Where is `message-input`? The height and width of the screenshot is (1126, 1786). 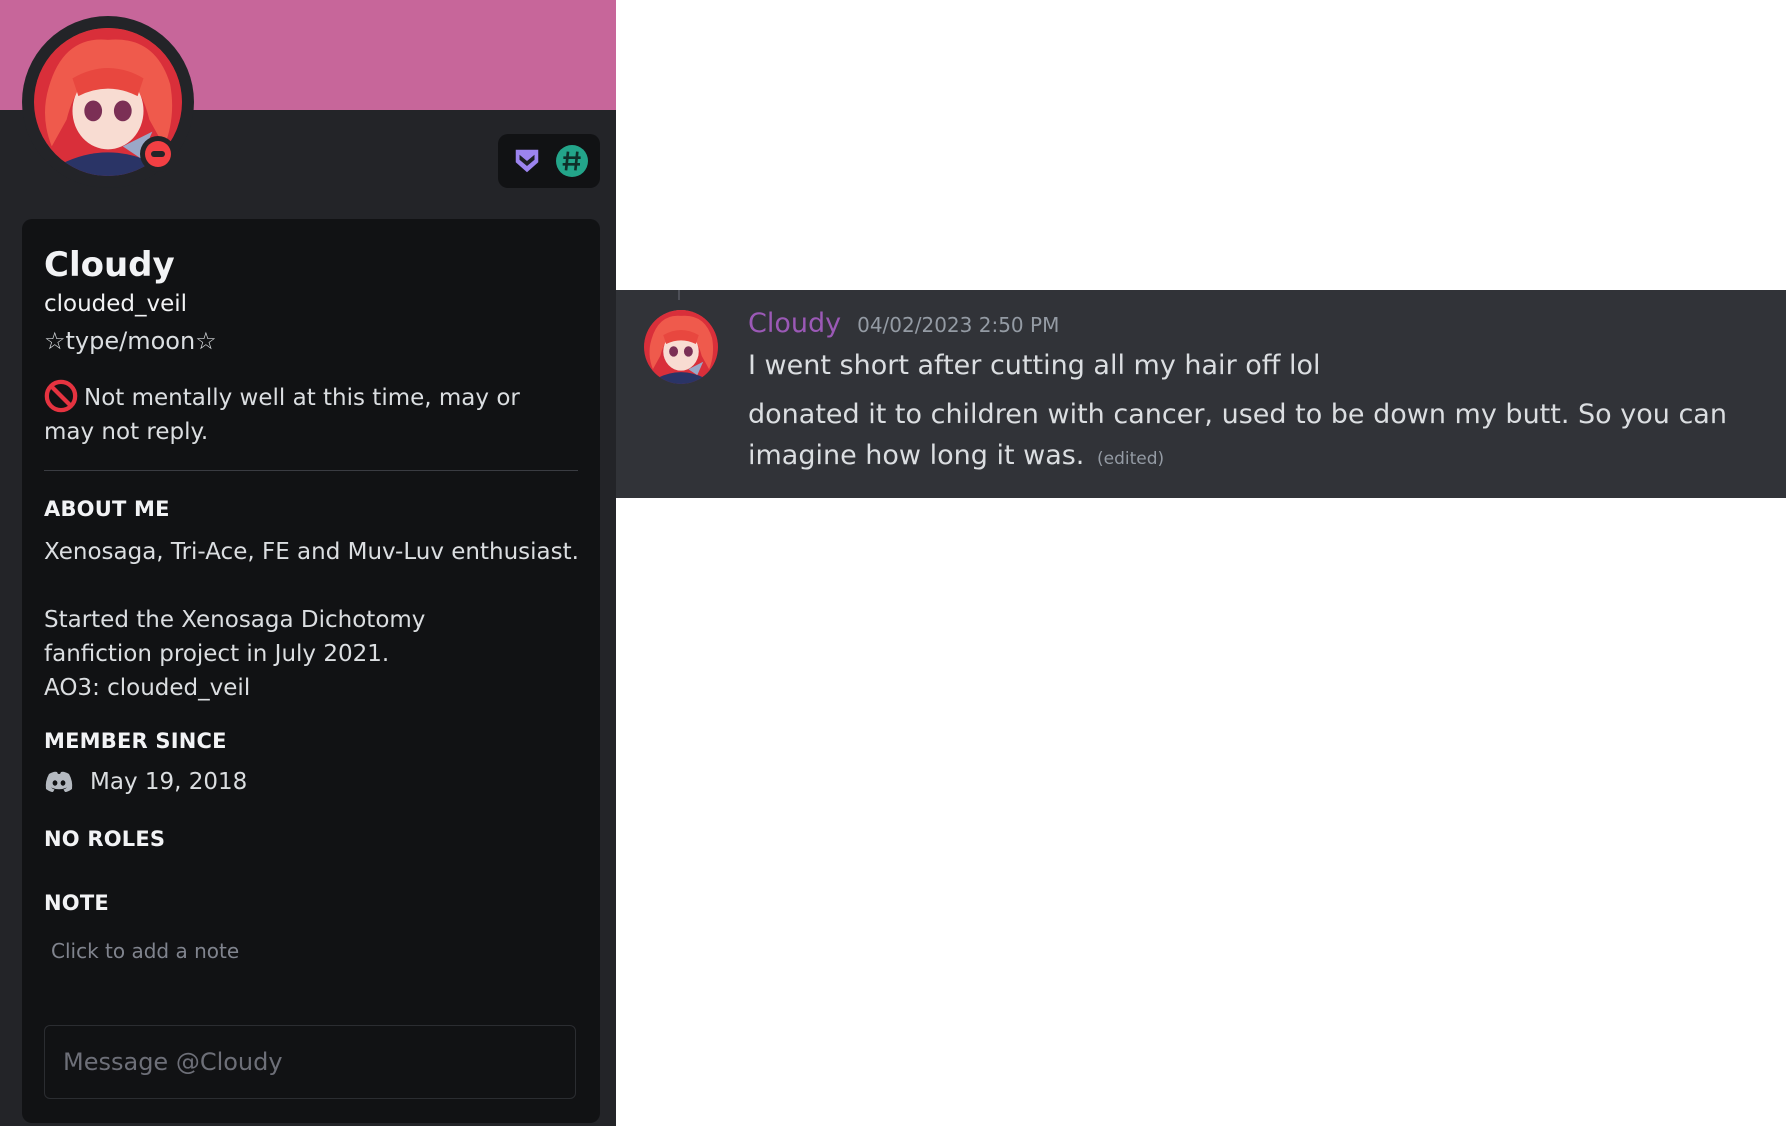 message-input is located at coordinates (310, 1062).